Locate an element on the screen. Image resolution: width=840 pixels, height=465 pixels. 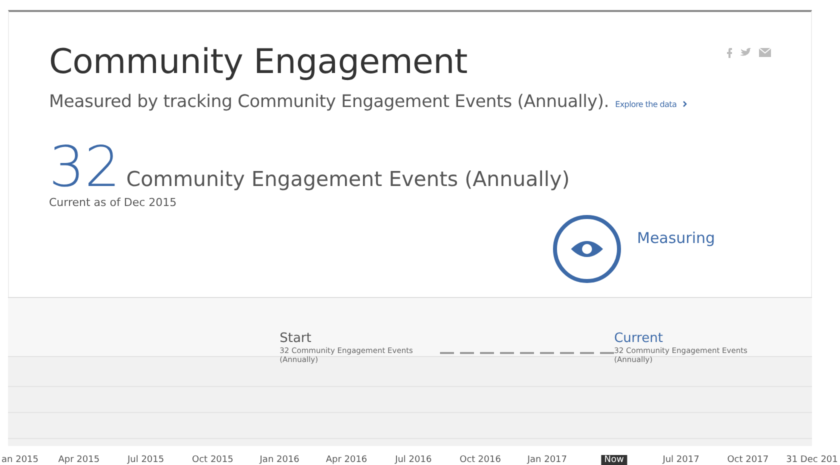
page-title: Community Engagement is located at coordinates (258, 62).